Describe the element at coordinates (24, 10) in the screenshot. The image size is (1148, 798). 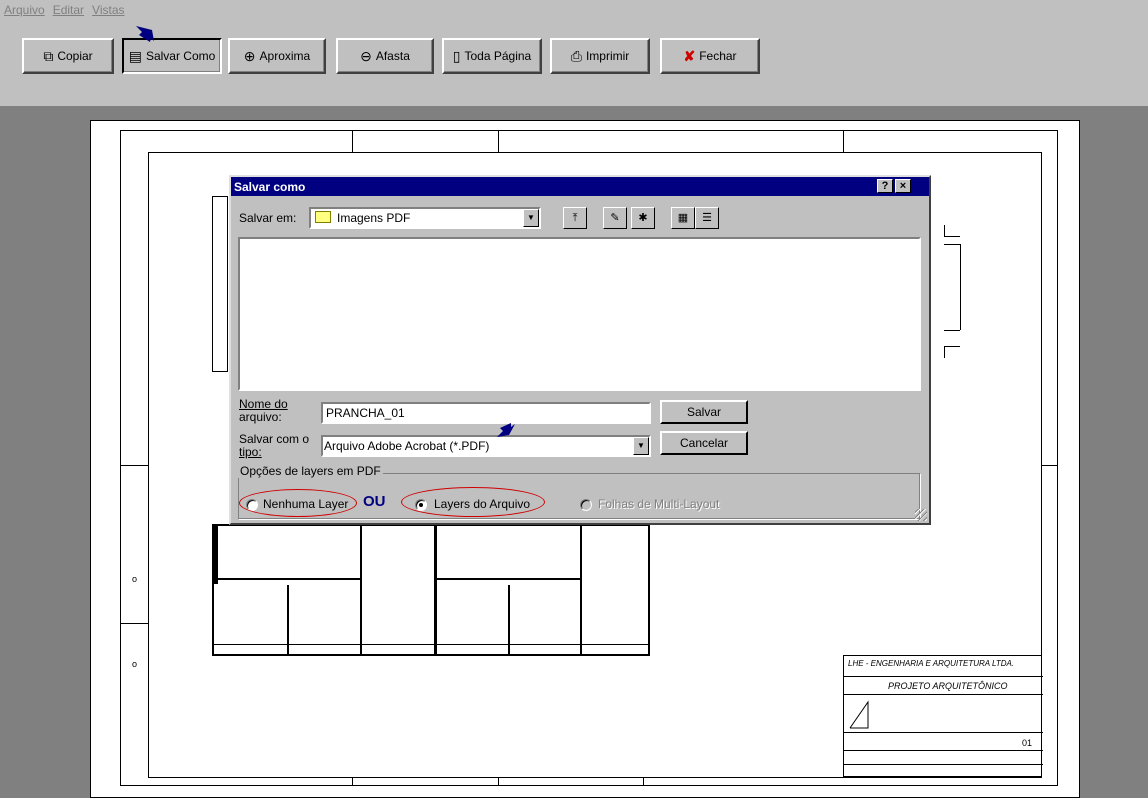
I see `menu-arquivo: Arquivo` at that location.